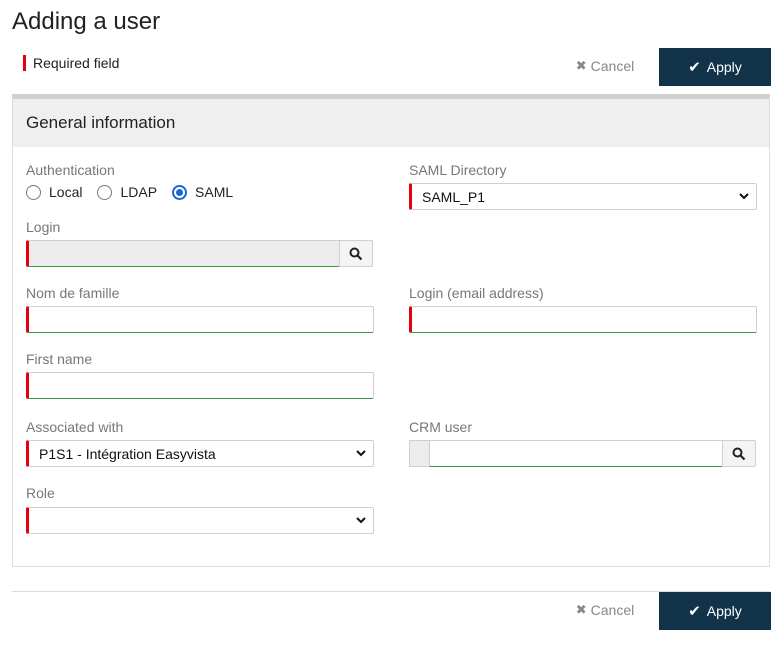 This screenshot has width=784, height=645. What do you see at coordinates (391, 123) in the screenshot?
I see `section-title: General information` at bounding box center [391, 123].